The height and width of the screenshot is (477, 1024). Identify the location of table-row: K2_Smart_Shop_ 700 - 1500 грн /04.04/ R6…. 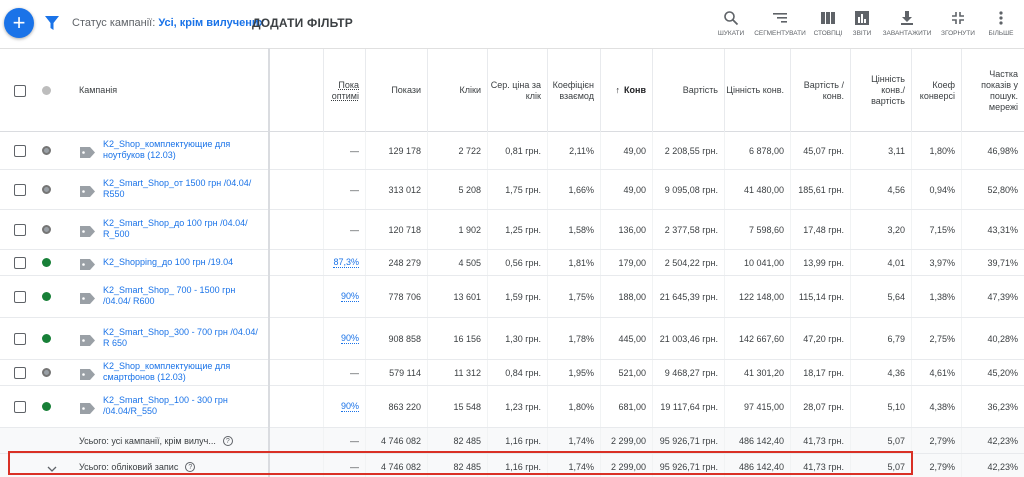
(512, 297).